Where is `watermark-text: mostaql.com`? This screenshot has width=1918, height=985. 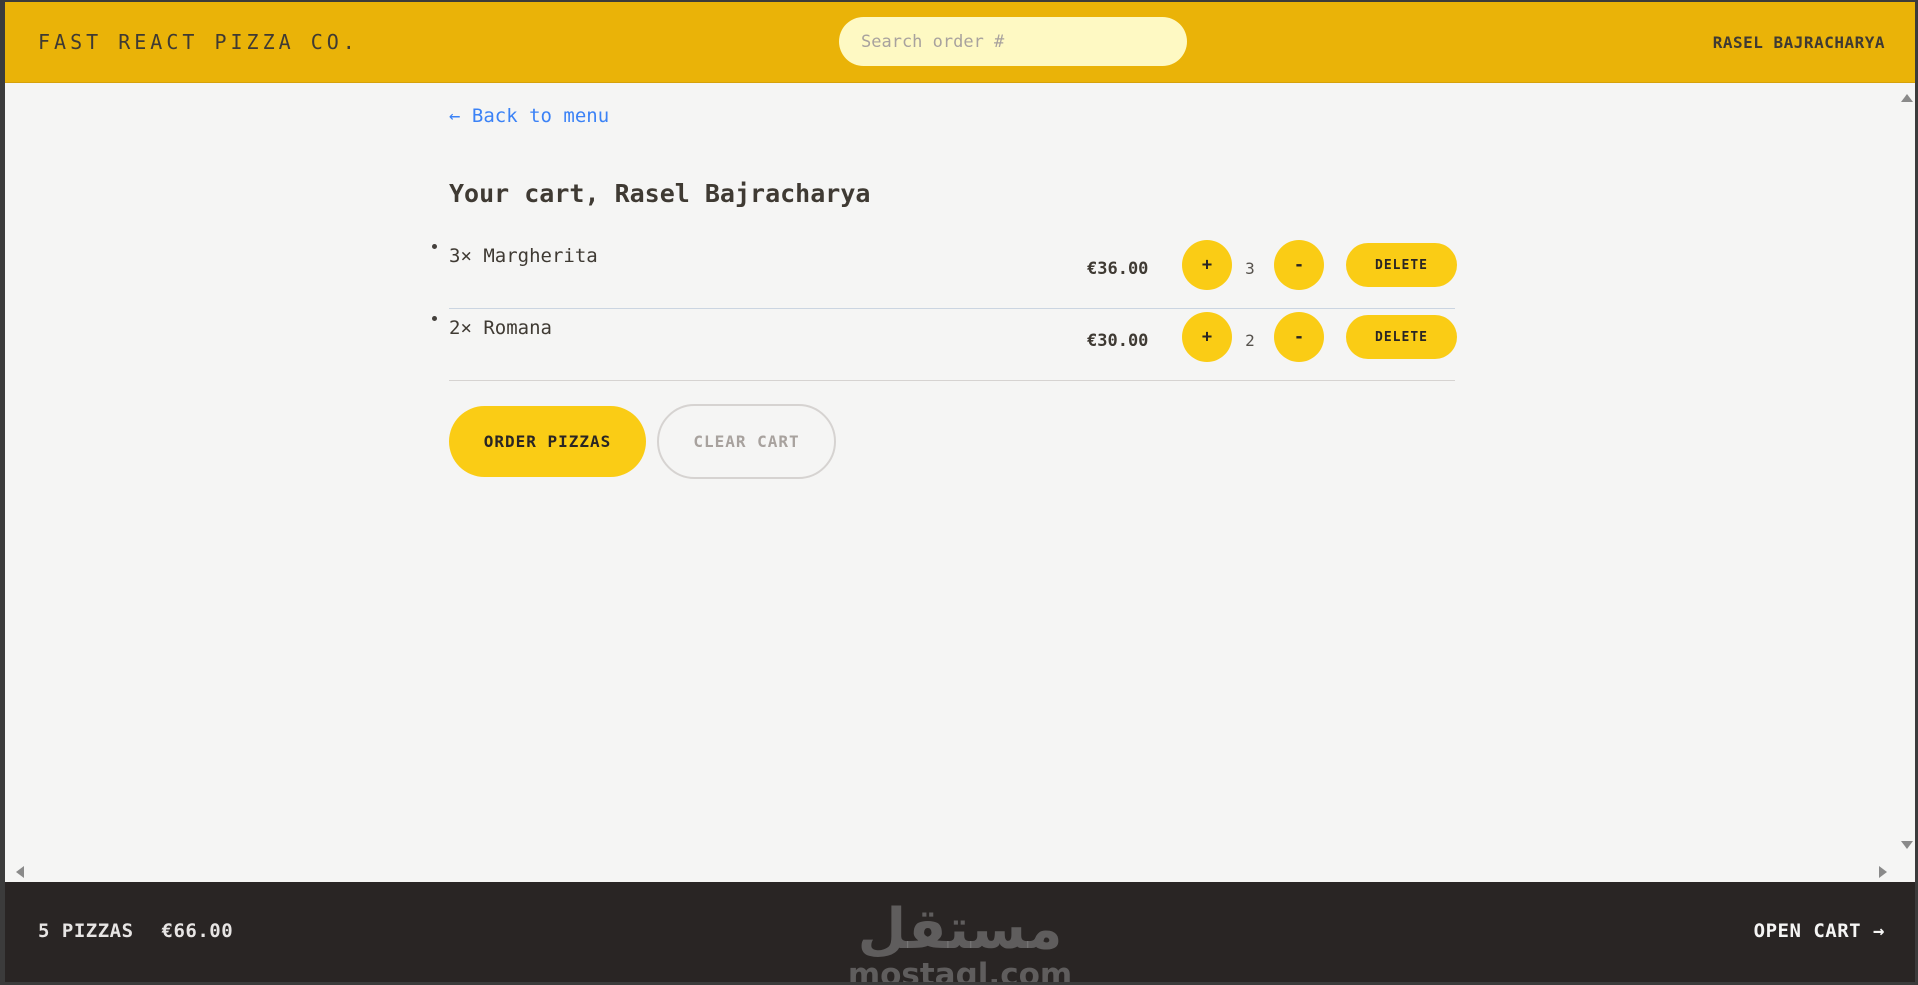
watermark-text: mostaql.com is located at coordinates (960, 969).